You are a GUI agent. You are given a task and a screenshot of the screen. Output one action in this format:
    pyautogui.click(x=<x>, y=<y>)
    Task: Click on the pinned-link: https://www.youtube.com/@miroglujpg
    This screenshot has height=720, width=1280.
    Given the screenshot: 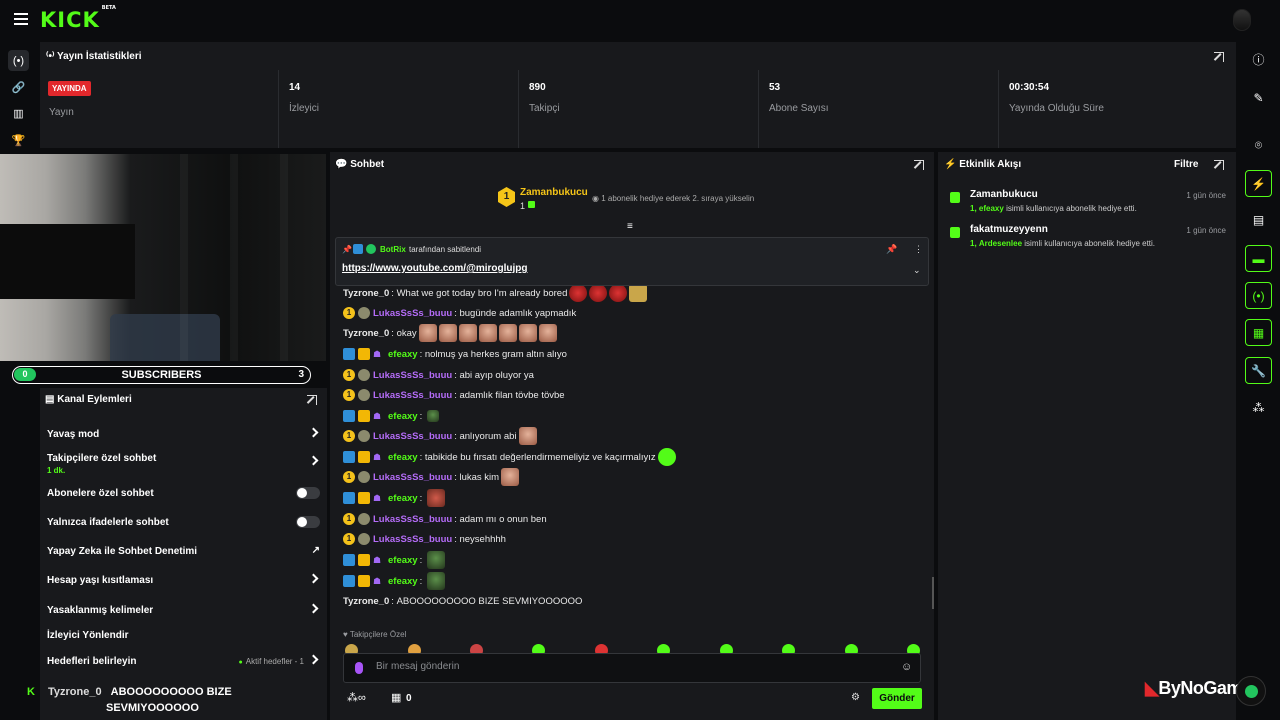 What is the action you would take?
    pyautogui.click(x=434, y=268)
    